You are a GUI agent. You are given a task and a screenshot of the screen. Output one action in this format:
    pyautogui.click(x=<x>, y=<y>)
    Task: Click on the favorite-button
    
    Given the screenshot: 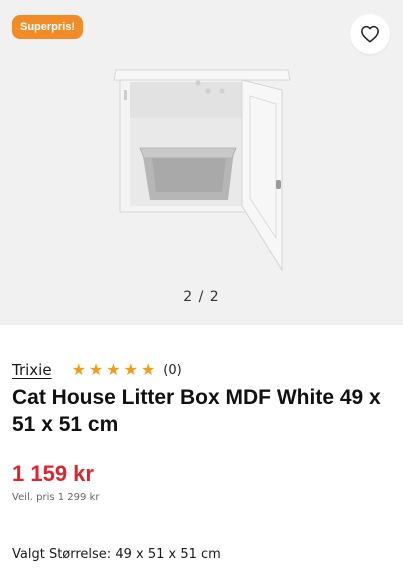 What is the action you would take?
    pyautogui.click(x=370, y=34)
    